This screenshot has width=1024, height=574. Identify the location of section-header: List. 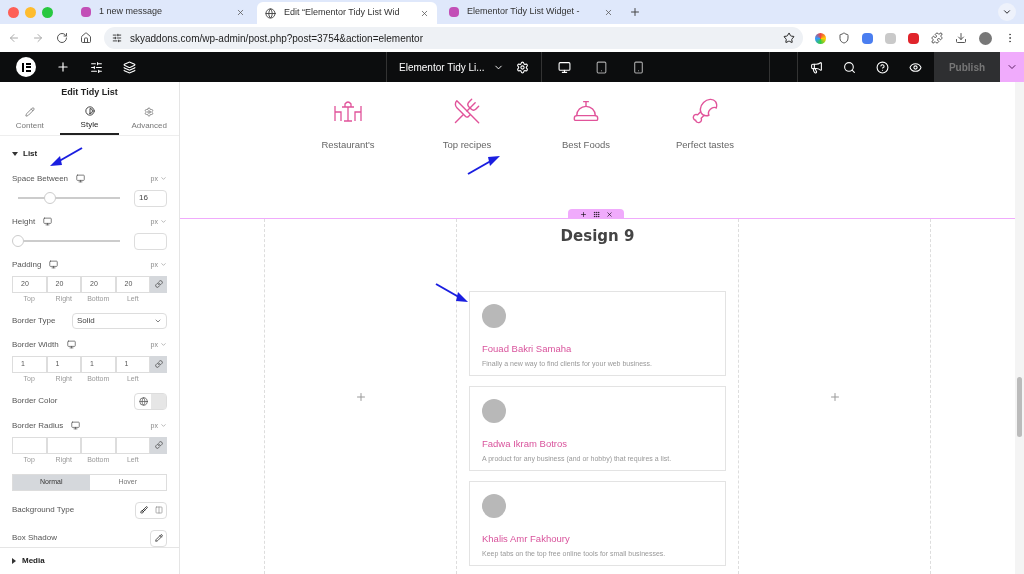
(25, 153).